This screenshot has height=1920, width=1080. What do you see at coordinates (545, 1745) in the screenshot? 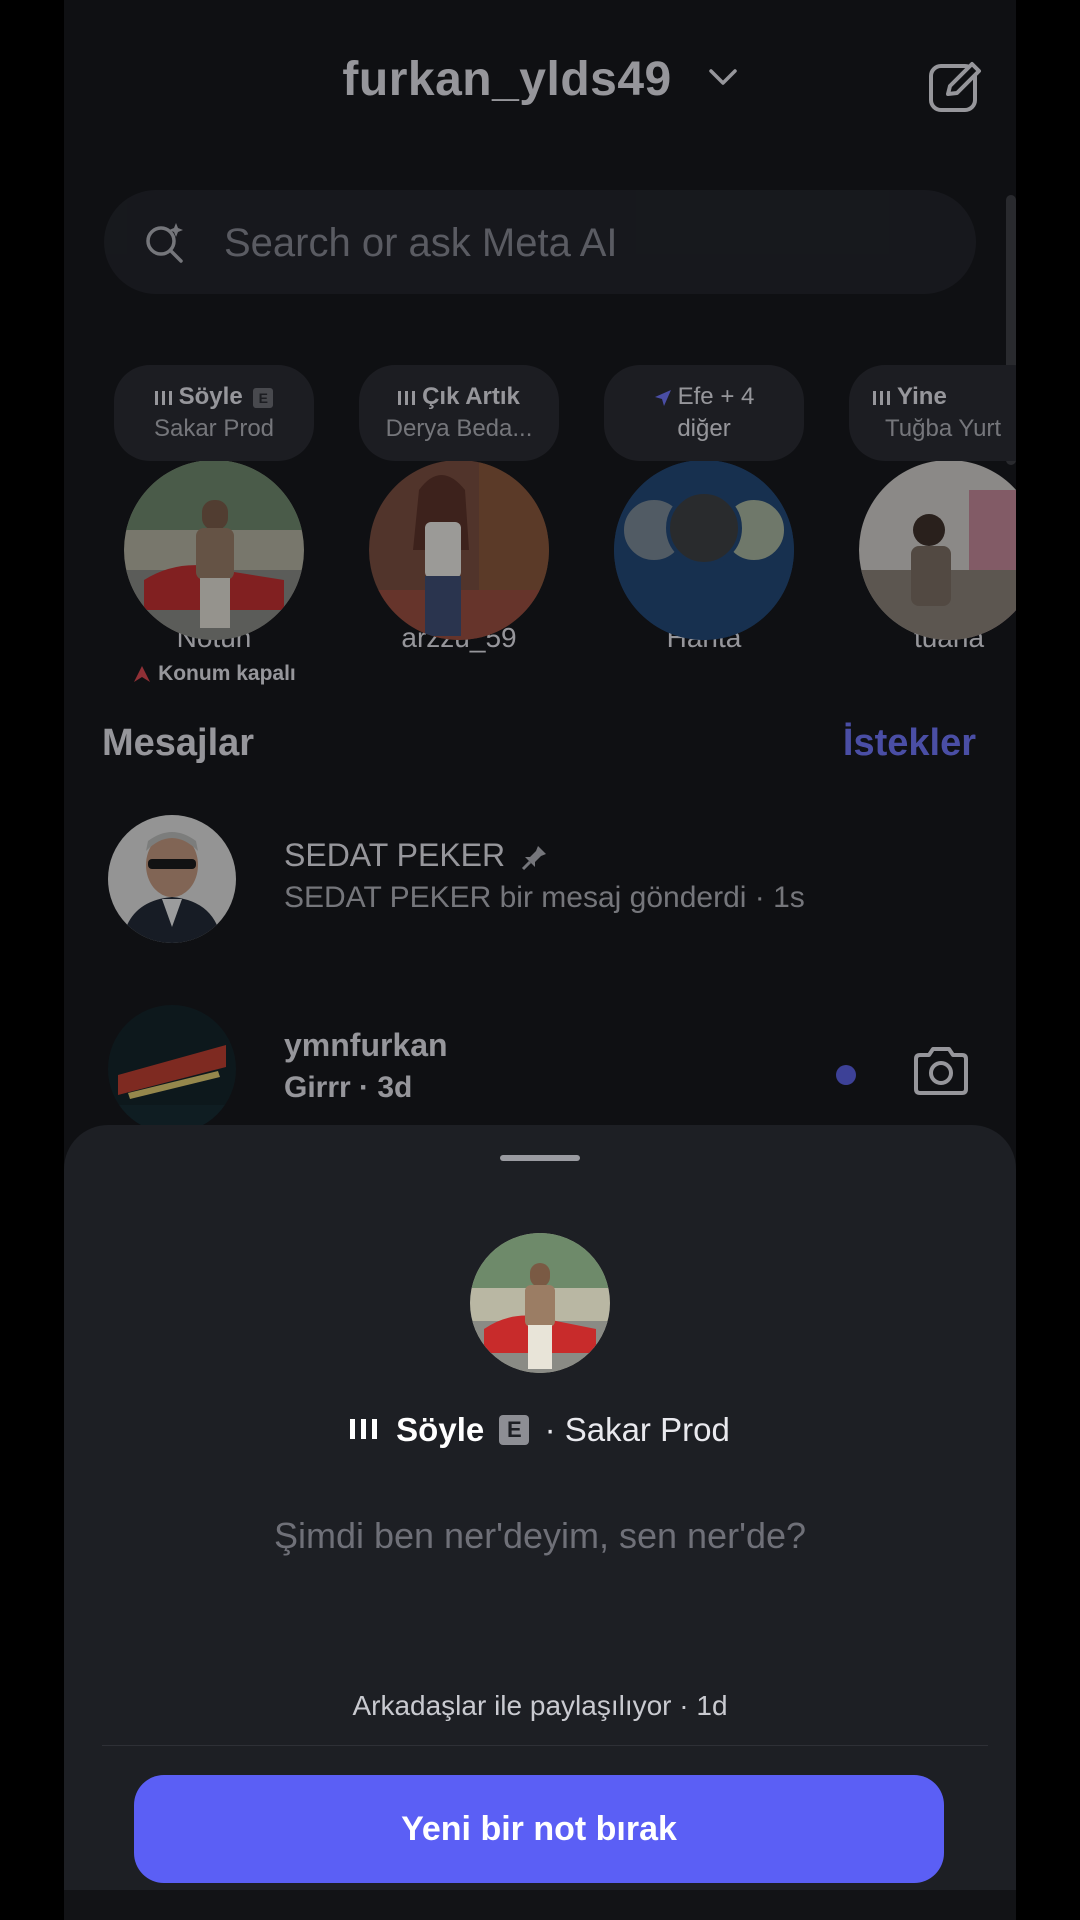
I see `divider` at bounding box center [545, 1745].